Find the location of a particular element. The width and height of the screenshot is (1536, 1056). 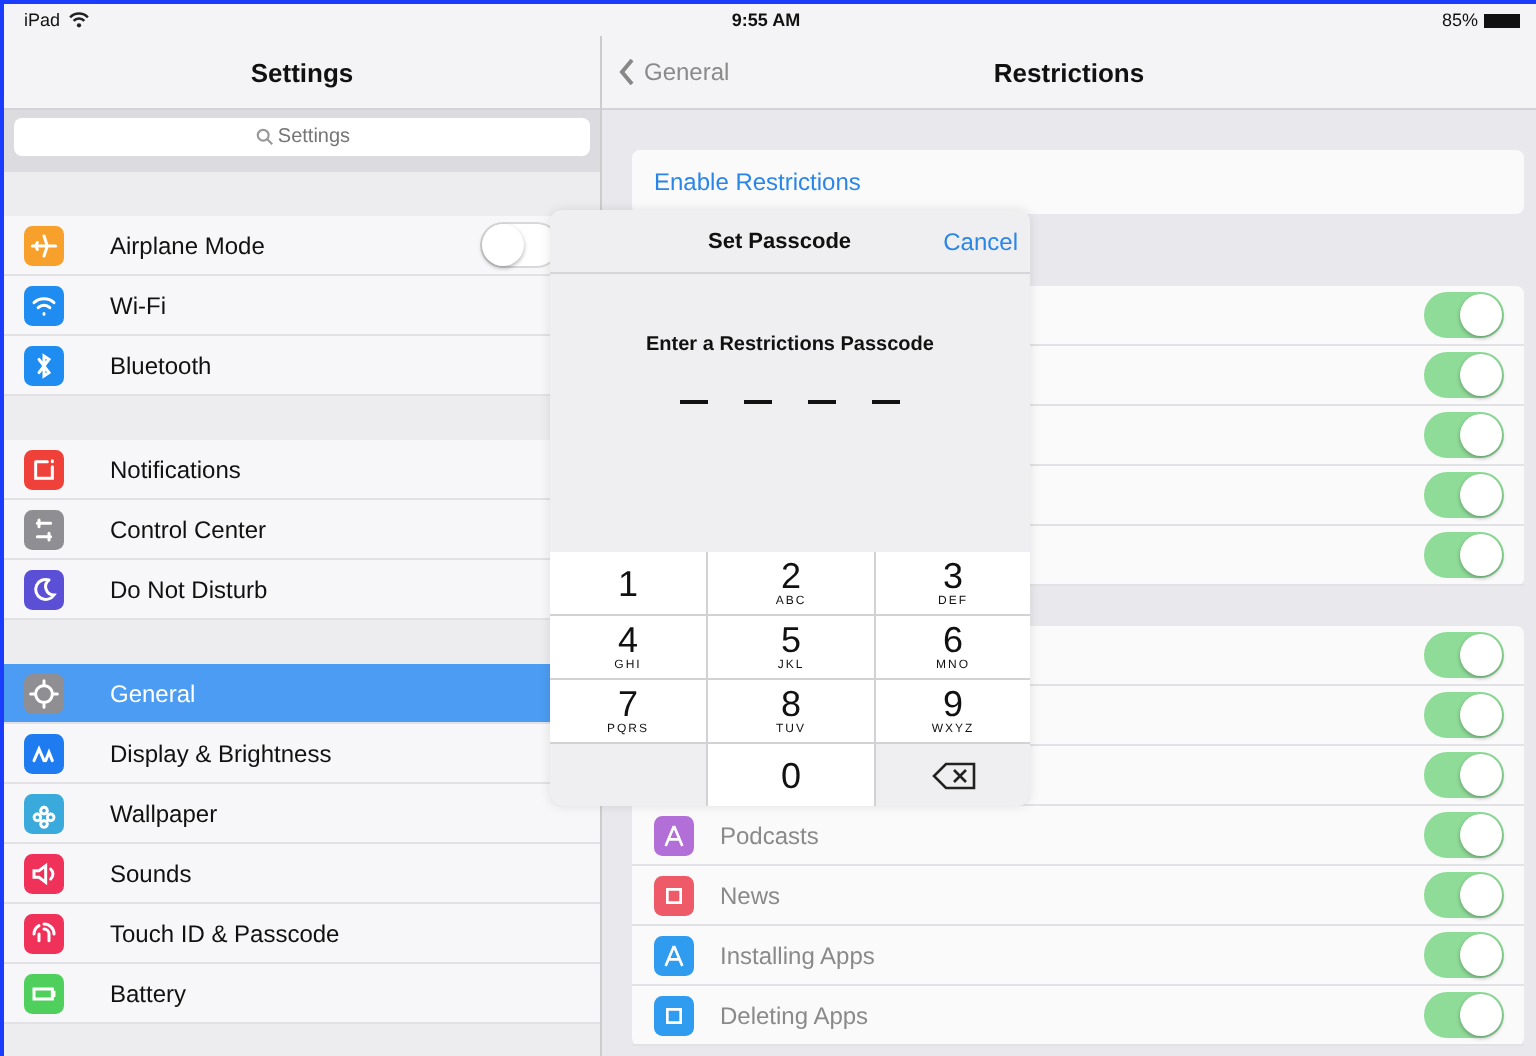

passcode-prompt: Enter a Restrictions Passcode is located at coordinates (790, 345).